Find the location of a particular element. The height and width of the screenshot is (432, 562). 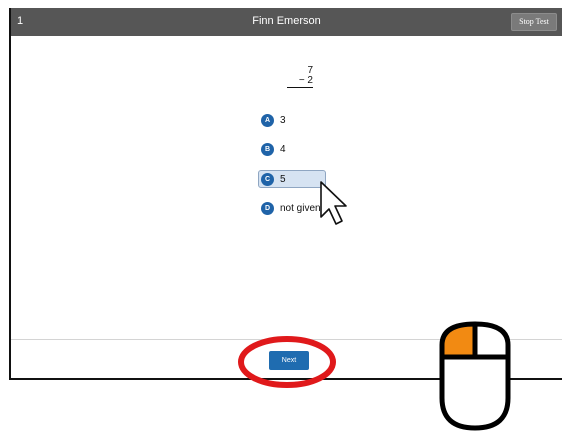

mouse-right-button is located at coordinates (491, 340).